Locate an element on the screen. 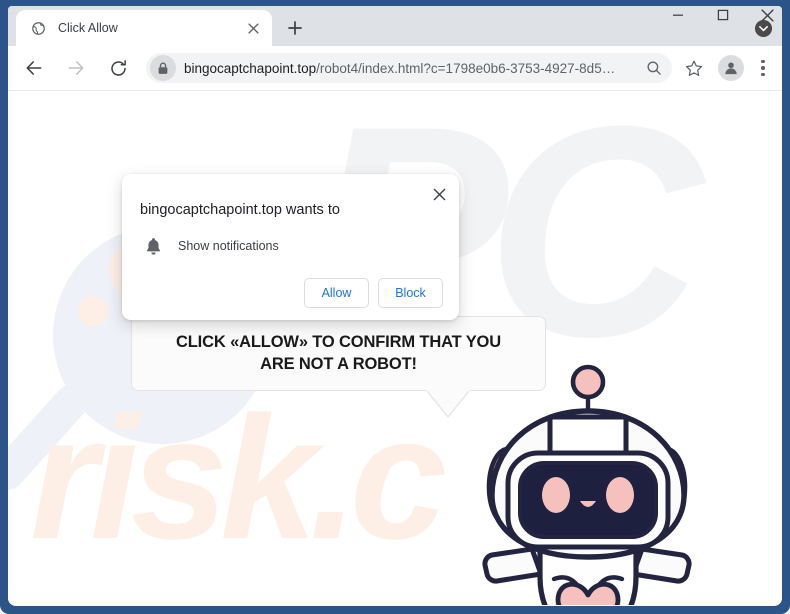  minimize-button is located at coordinates (677, 15).